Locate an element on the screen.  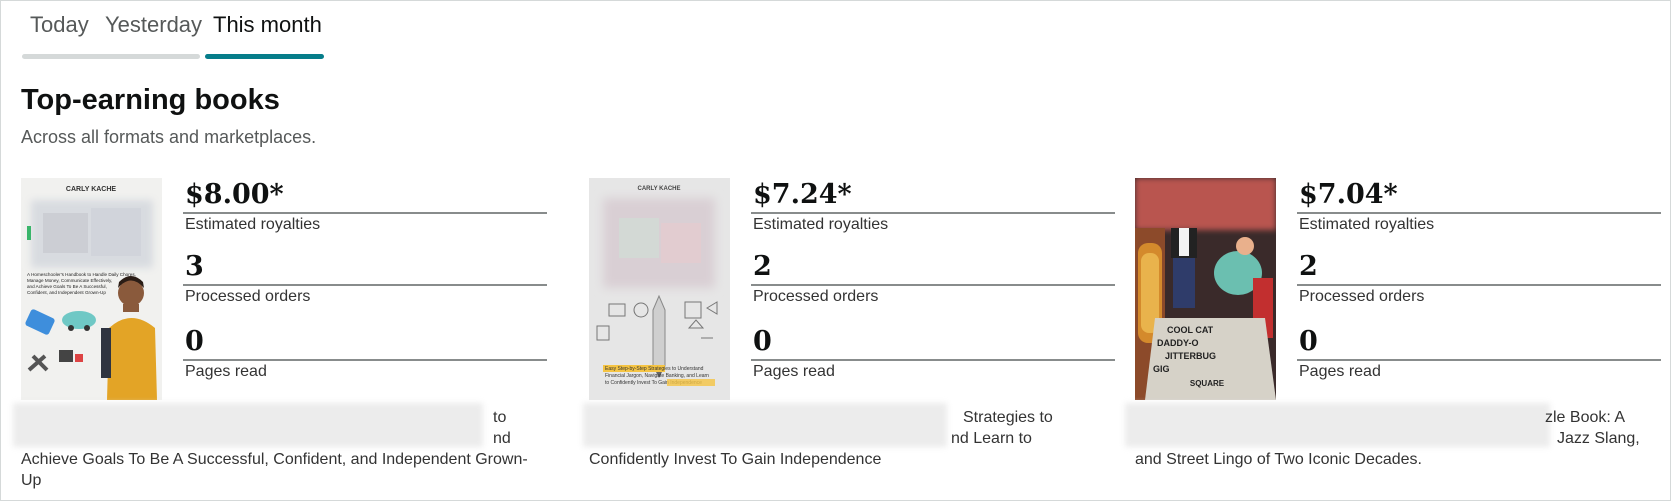
cover-footer: SQUARE is located at coordinates (1207, 383).